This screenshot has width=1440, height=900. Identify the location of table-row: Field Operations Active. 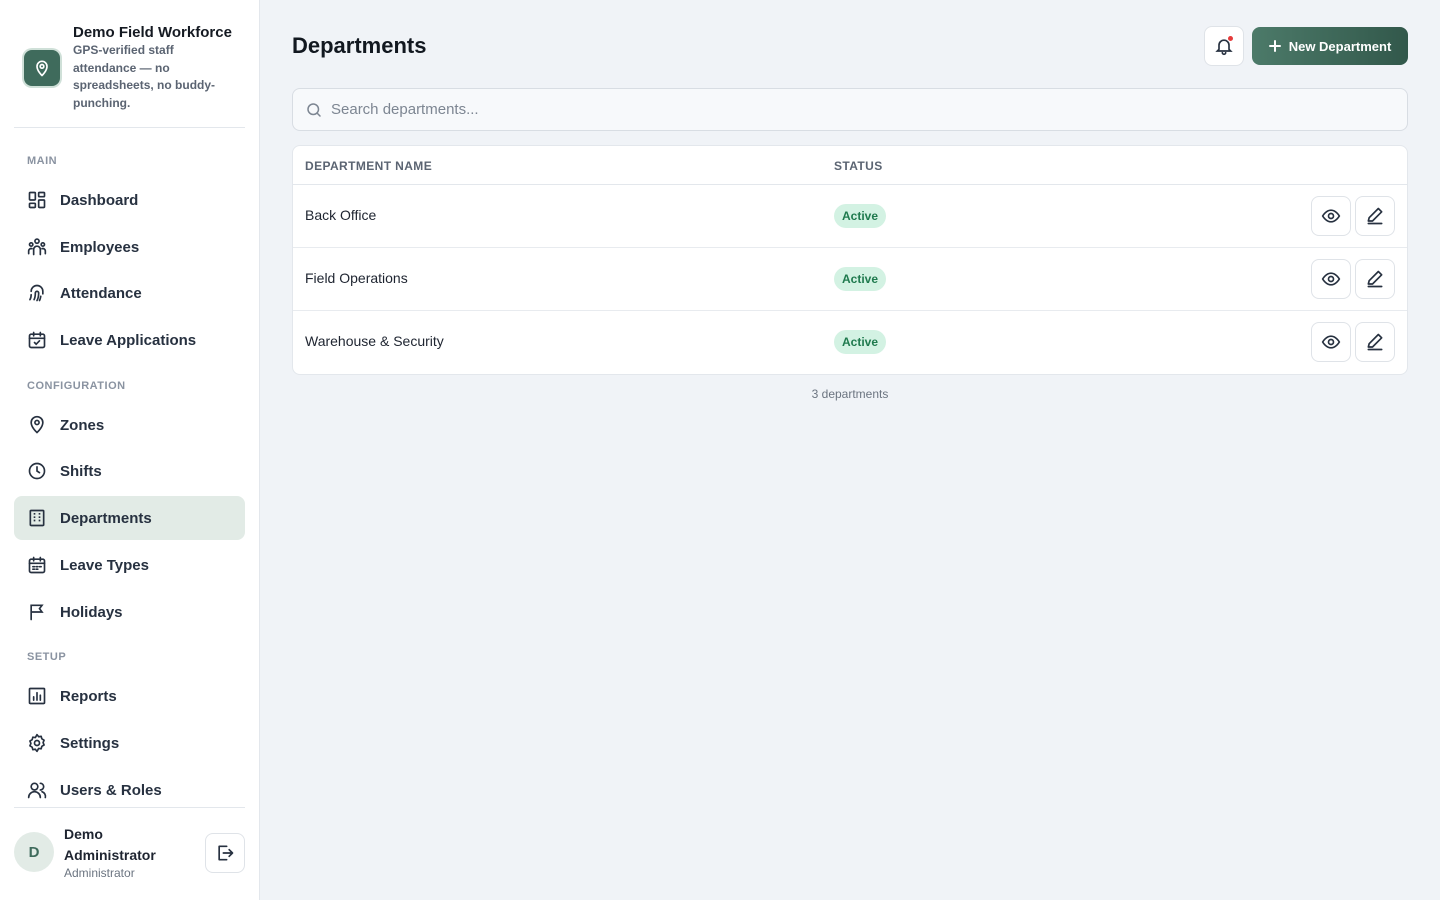
(850, 279).